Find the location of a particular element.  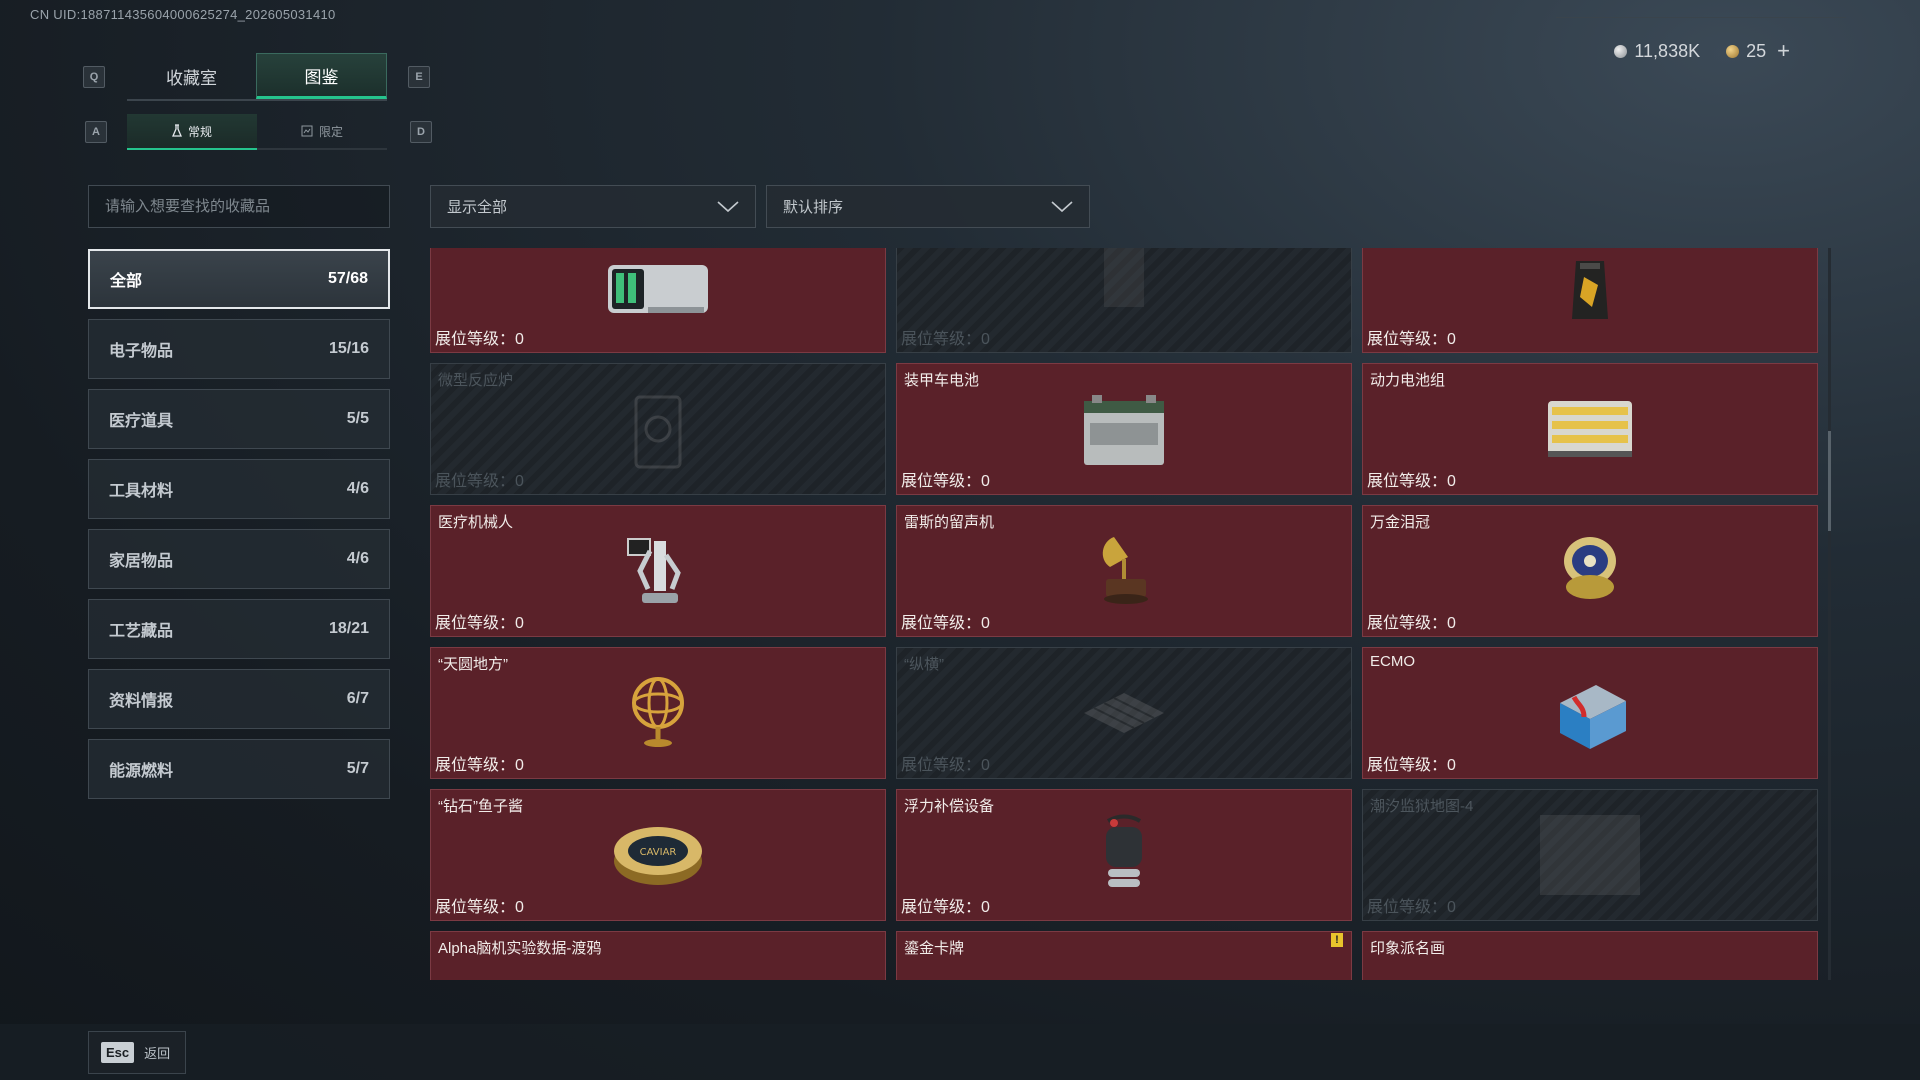

sub-tabs: 常规 限定 is located at coordinates (257, 132).